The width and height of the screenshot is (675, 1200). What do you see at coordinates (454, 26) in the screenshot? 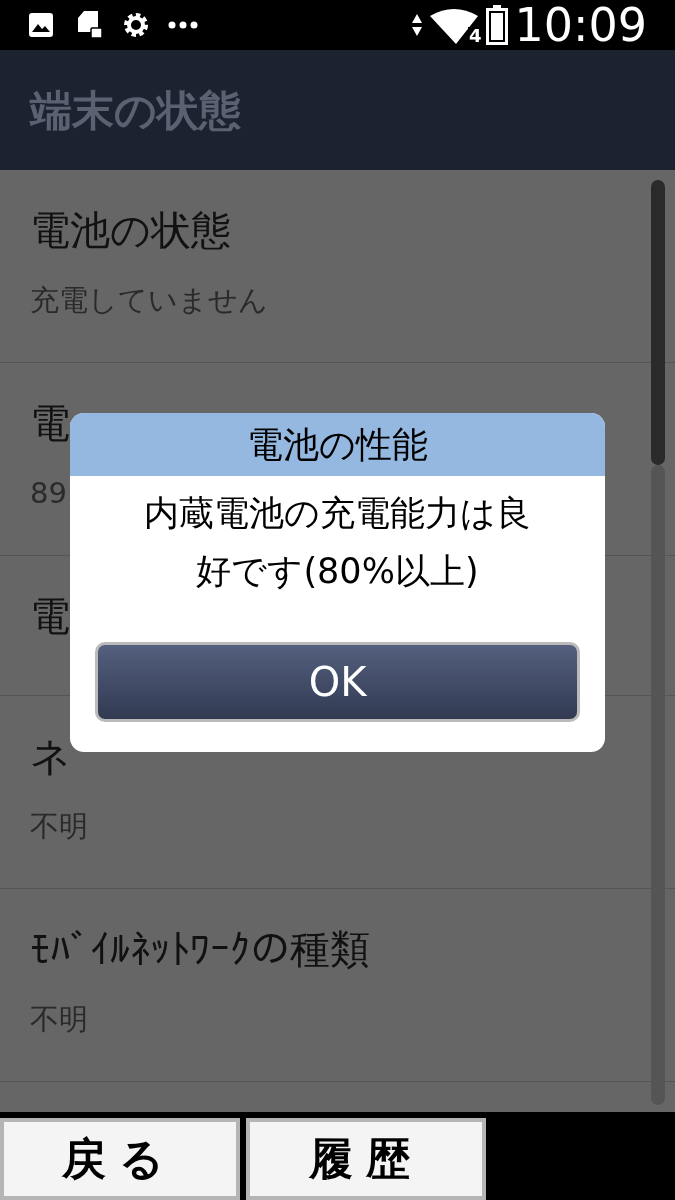
I see `wifi-icon` at bounding box center [454, 26].